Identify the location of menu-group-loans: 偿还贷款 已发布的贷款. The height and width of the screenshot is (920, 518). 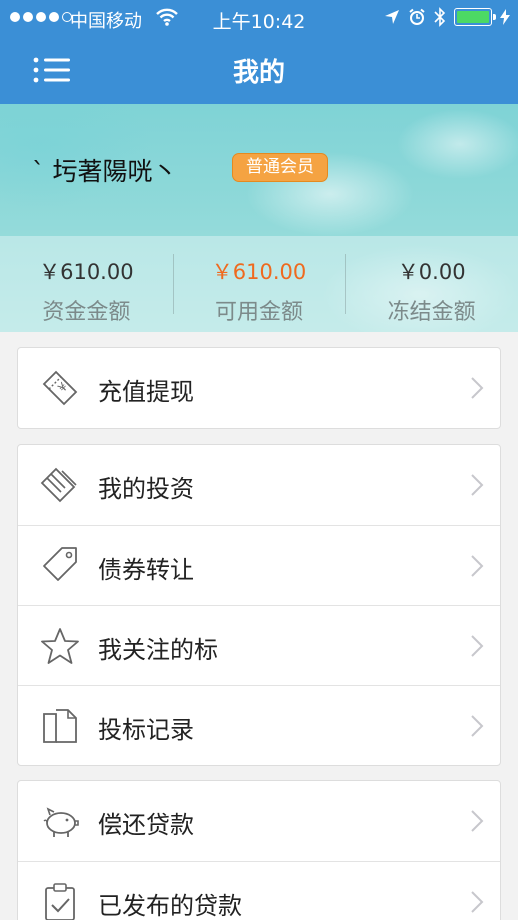
(259, 850).